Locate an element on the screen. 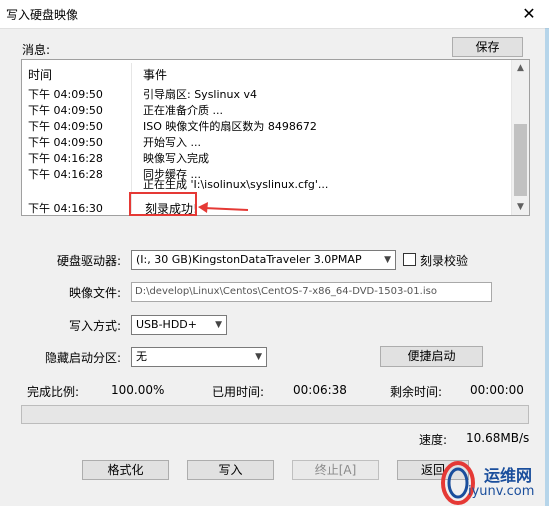 This screenshot has width=549, height=506. method-label: 写入方式: is located at coordinates (95, 326).